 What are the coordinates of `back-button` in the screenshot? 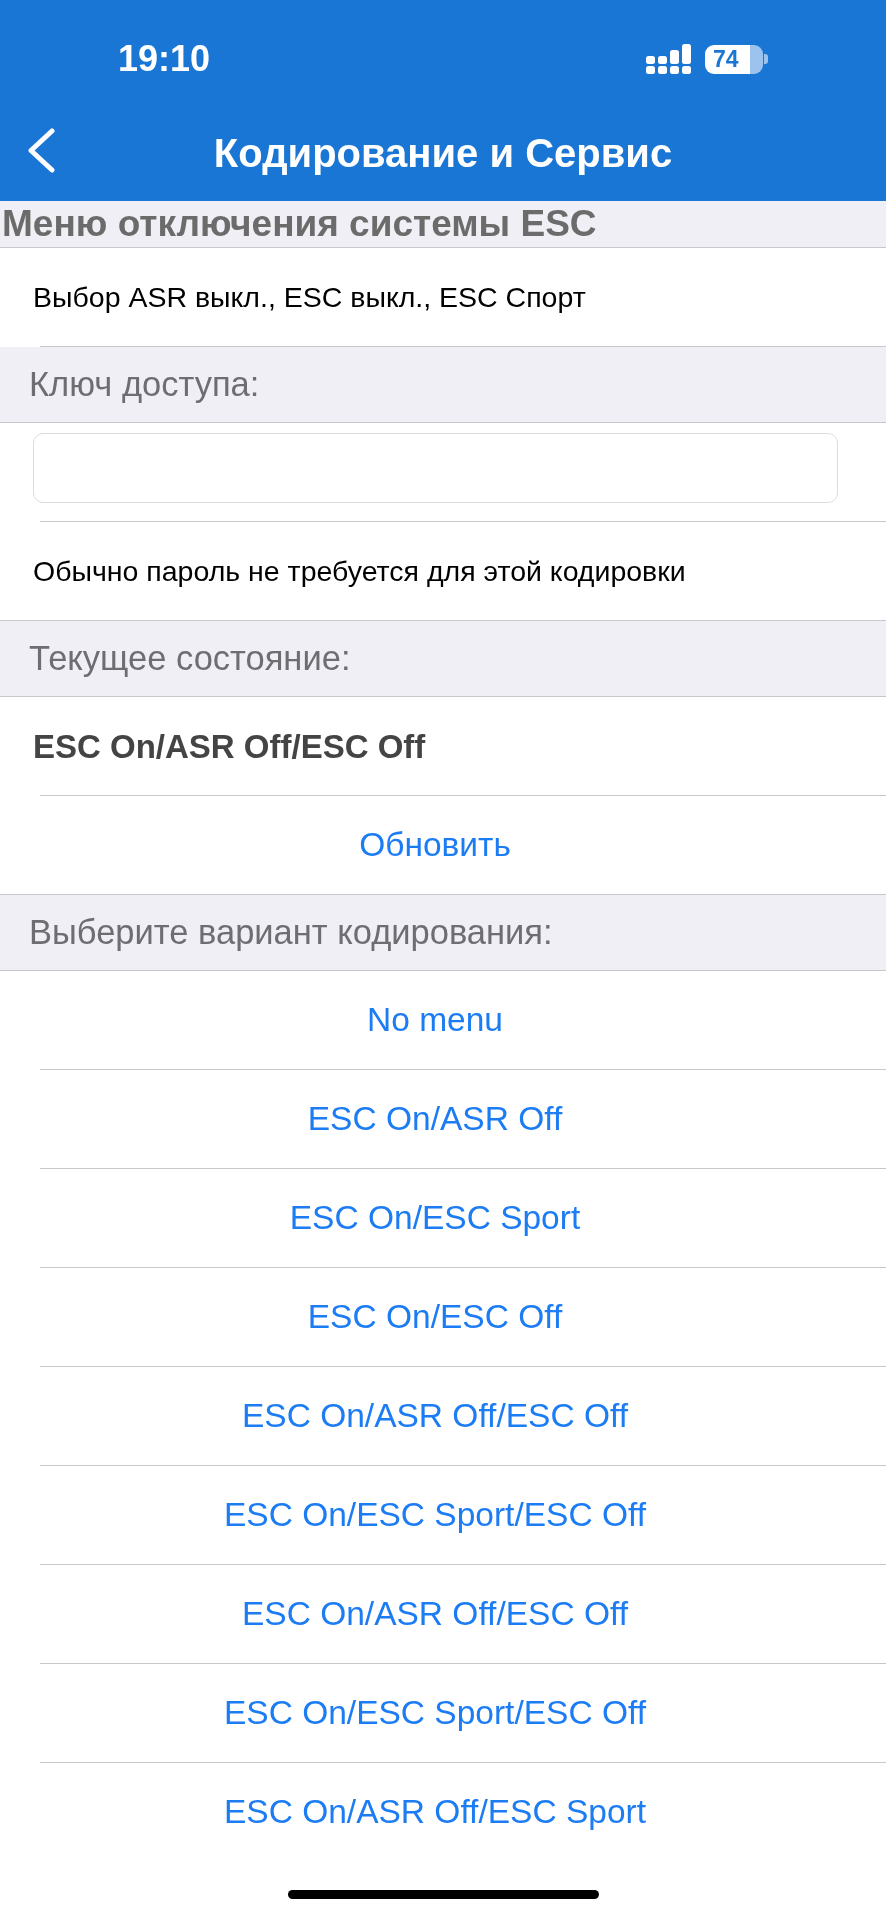 It's located at (41, 150).